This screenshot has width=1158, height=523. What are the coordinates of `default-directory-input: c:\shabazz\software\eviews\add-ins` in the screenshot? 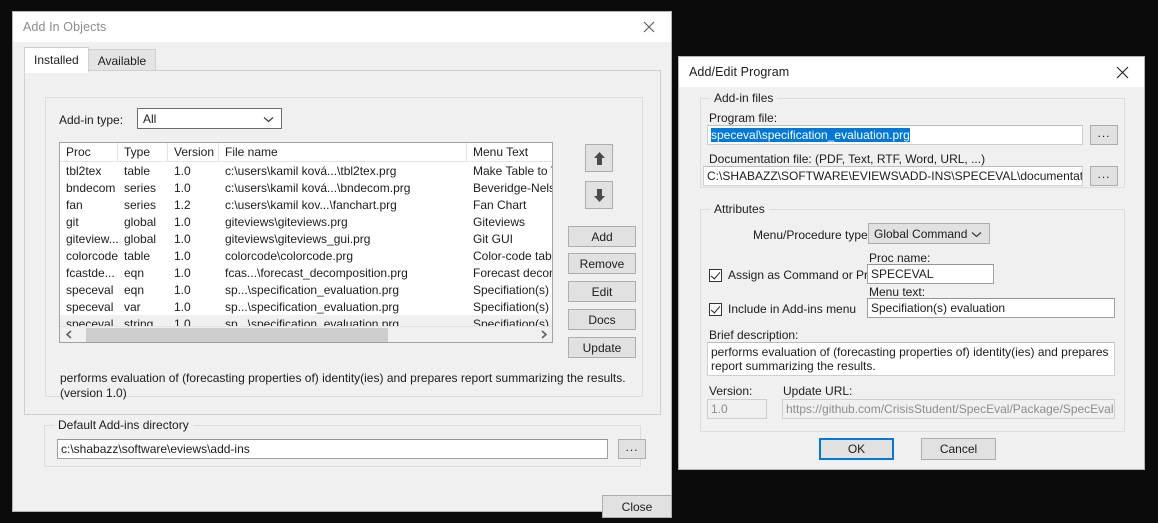 It's located at (332, 449).